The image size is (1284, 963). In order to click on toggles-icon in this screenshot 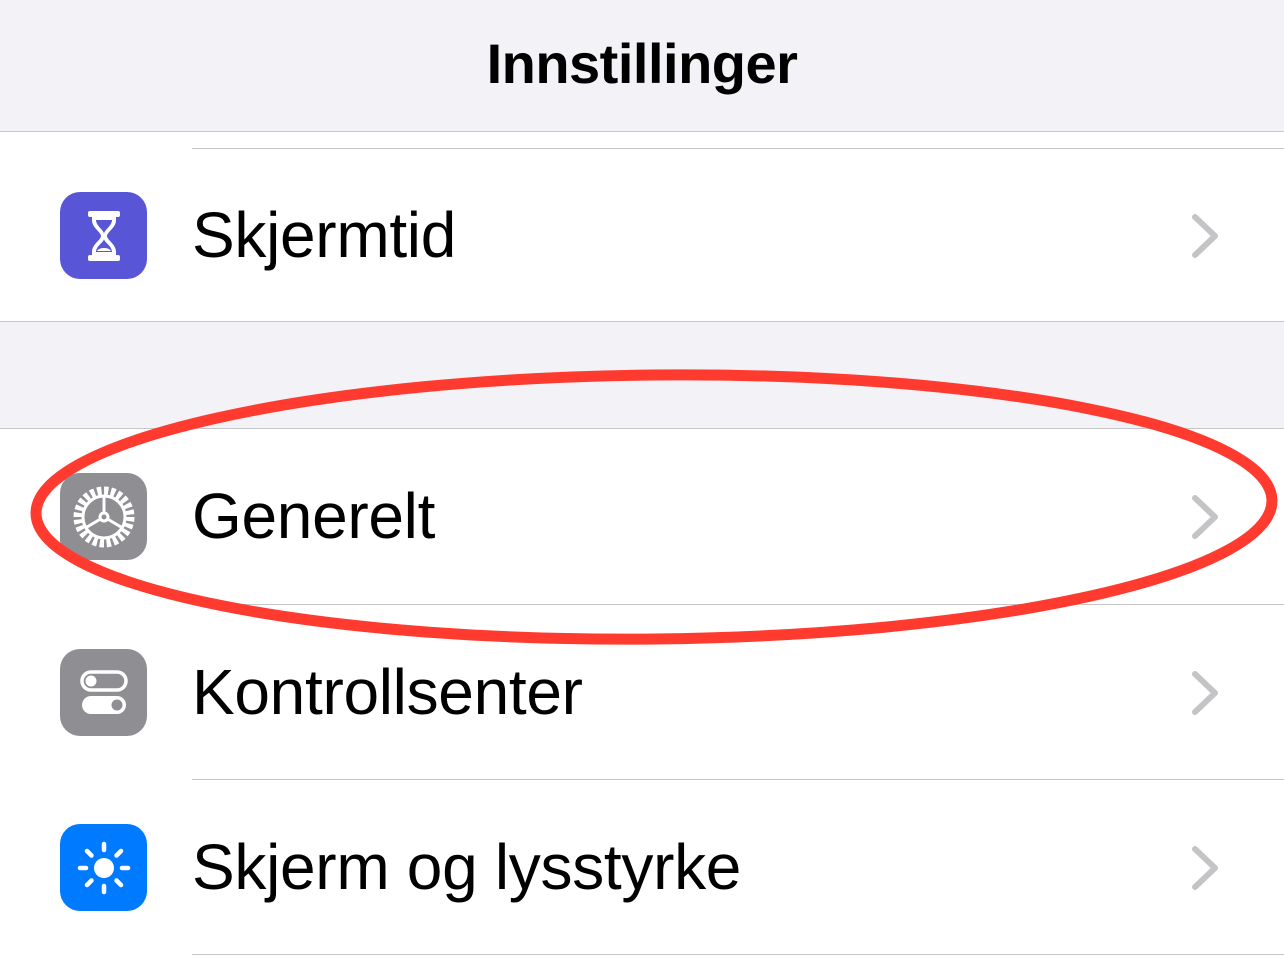, I will do `click(103, 692)`.